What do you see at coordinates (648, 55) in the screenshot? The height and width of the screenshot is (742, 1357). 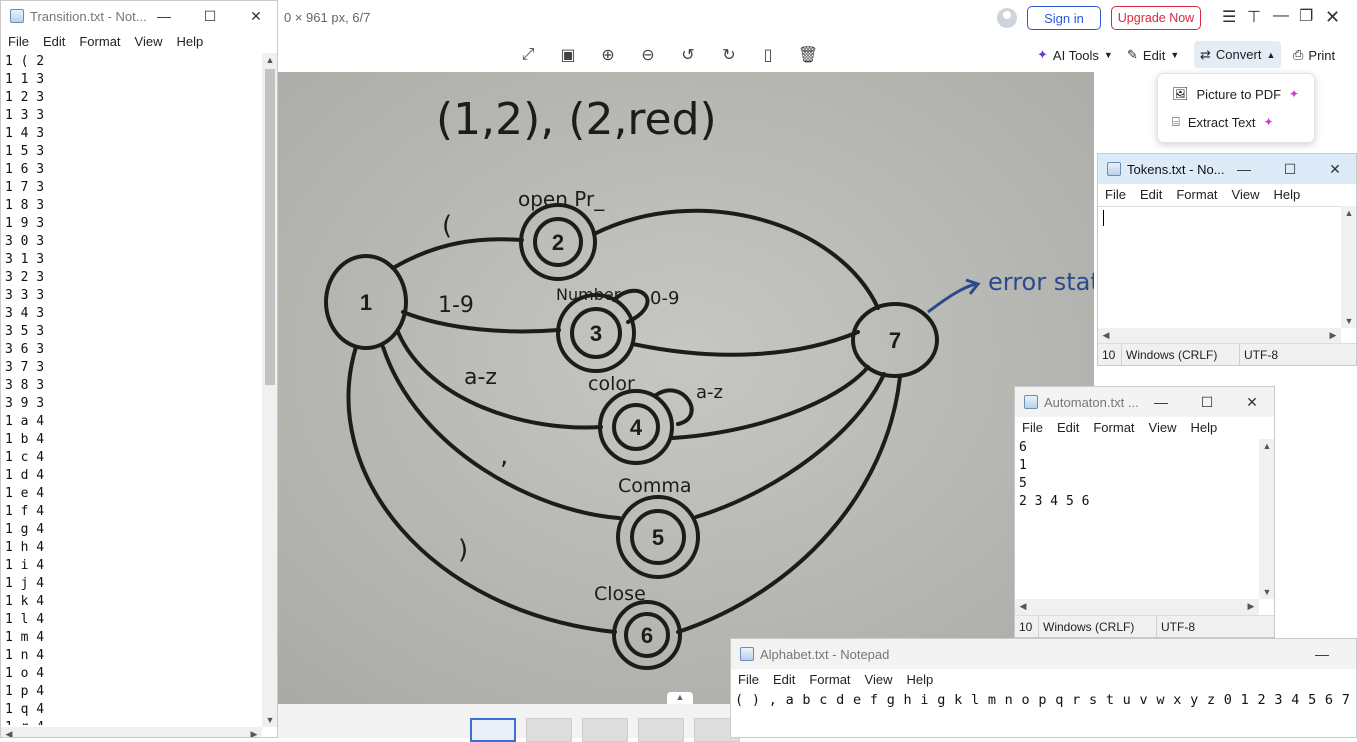 I see `zoom-out-icon: ⊖` at bounding box center [648, 55].